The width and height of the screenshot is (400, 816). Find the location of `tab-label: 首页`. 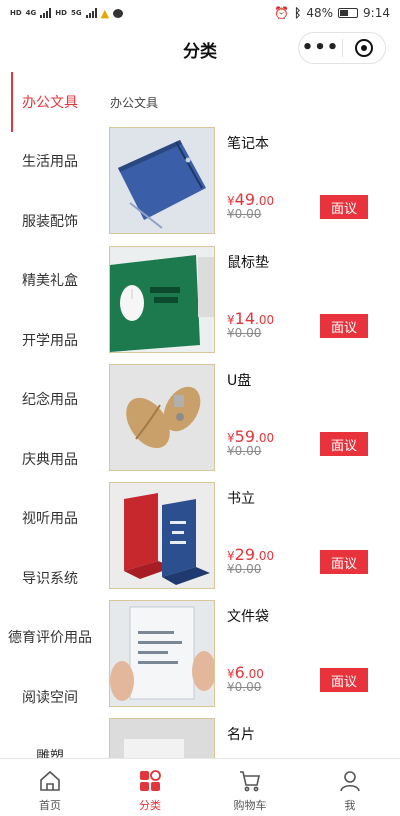

tab-label: 首页 is located at coordinates (50, 805).